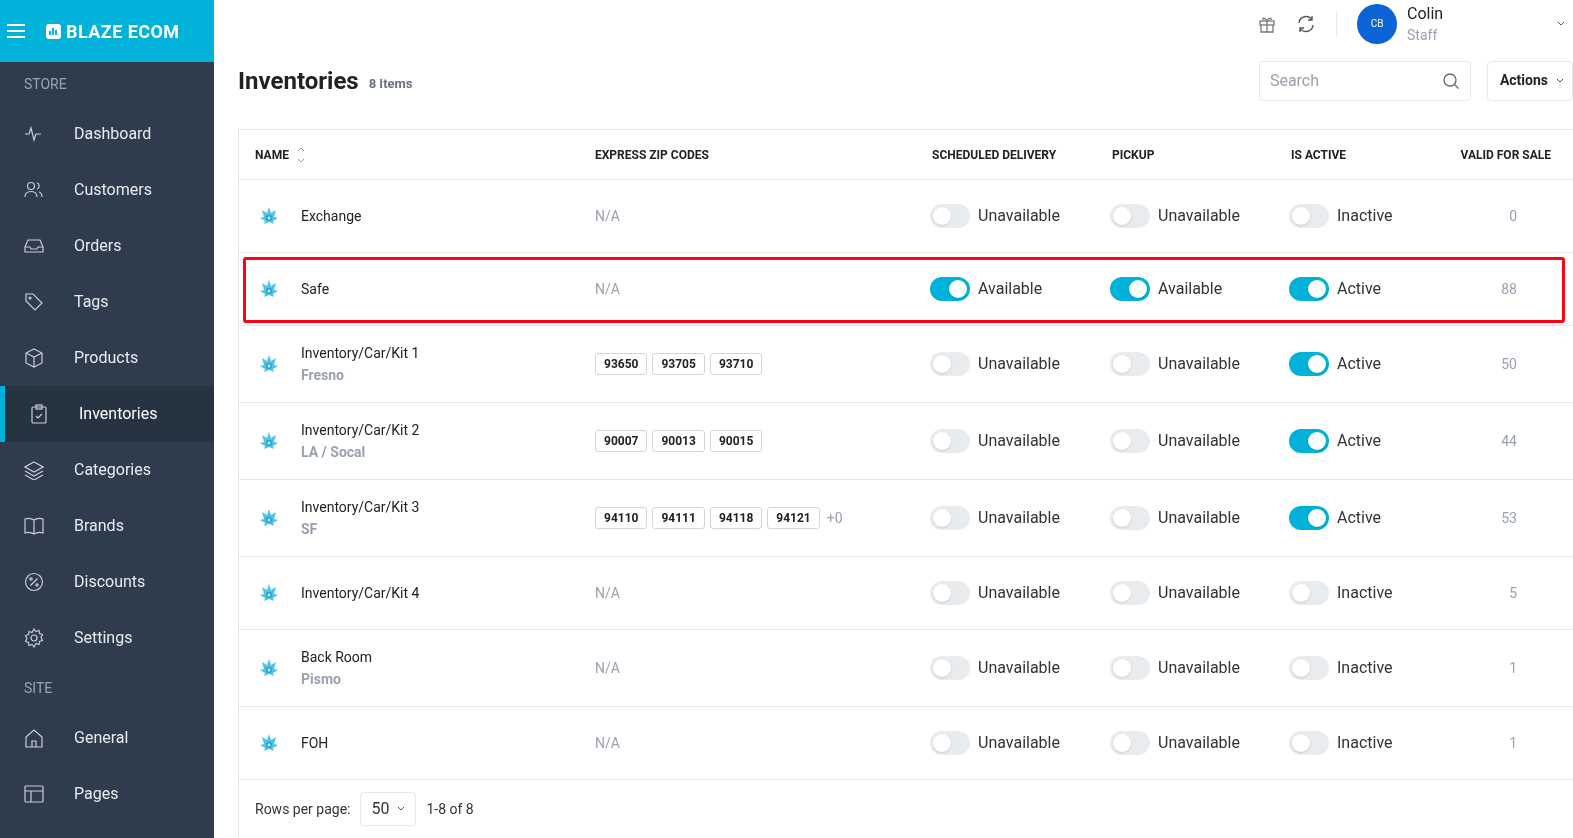  I want to click on inventory-location: Pismo, so click(321, 679).